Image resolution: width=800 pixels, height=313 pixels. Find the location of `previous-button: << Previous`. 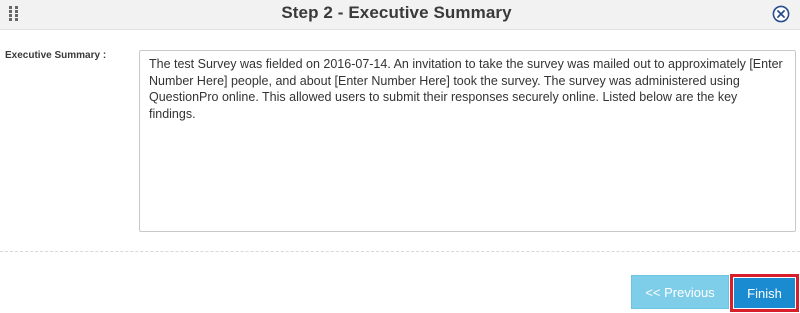

previous-button: << Previous is located at coordinates (680, 292).